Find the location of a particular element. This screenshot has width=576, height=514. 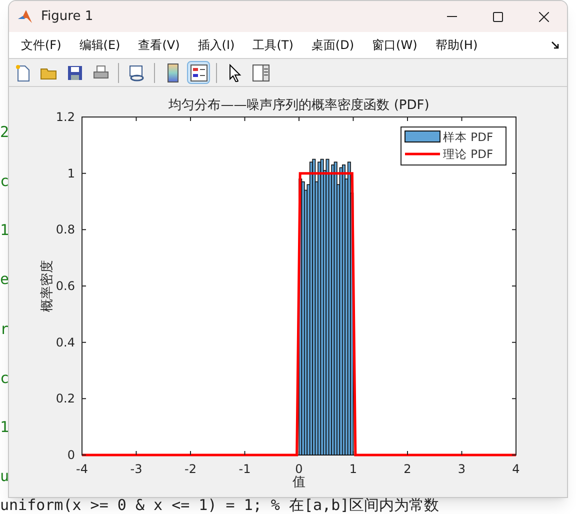

x-axis-label: 值 is located at coordinates (299, 482).